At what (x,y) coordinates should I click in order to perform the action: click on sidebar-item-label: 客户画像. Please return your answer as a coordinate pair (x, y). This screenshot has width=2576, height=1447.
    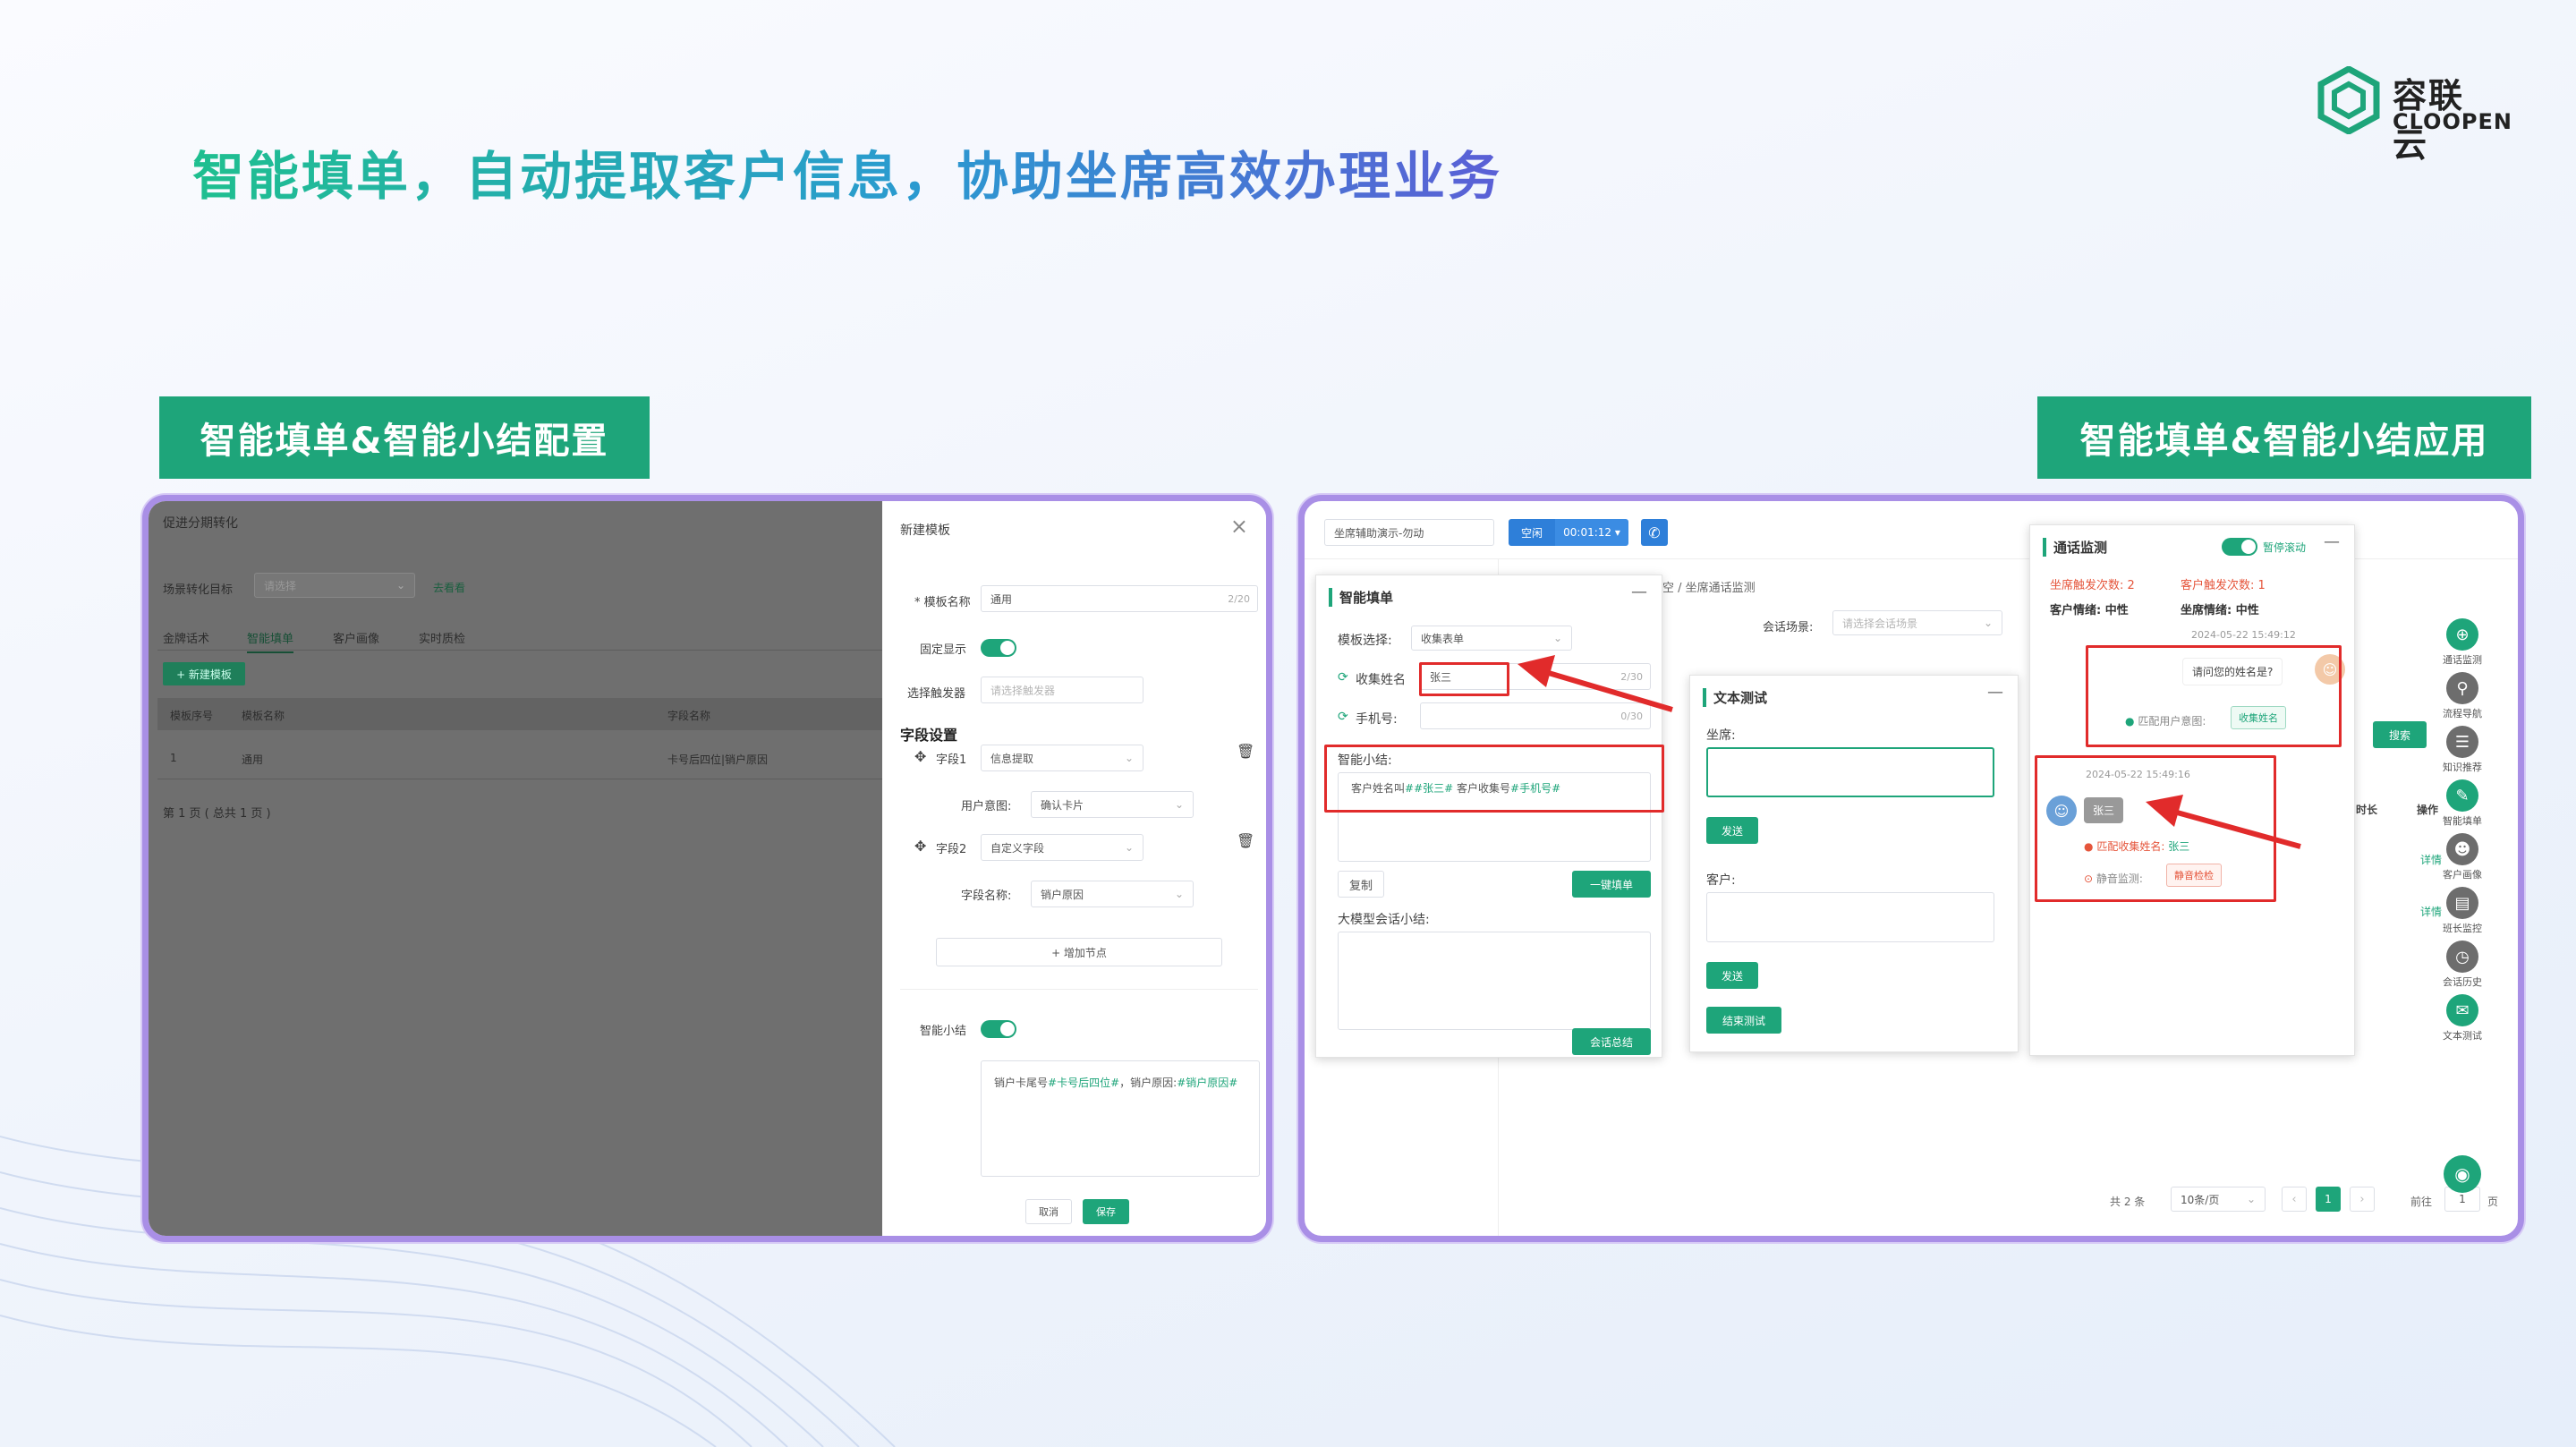
    Looking at the image, I should click on (2462, 875).